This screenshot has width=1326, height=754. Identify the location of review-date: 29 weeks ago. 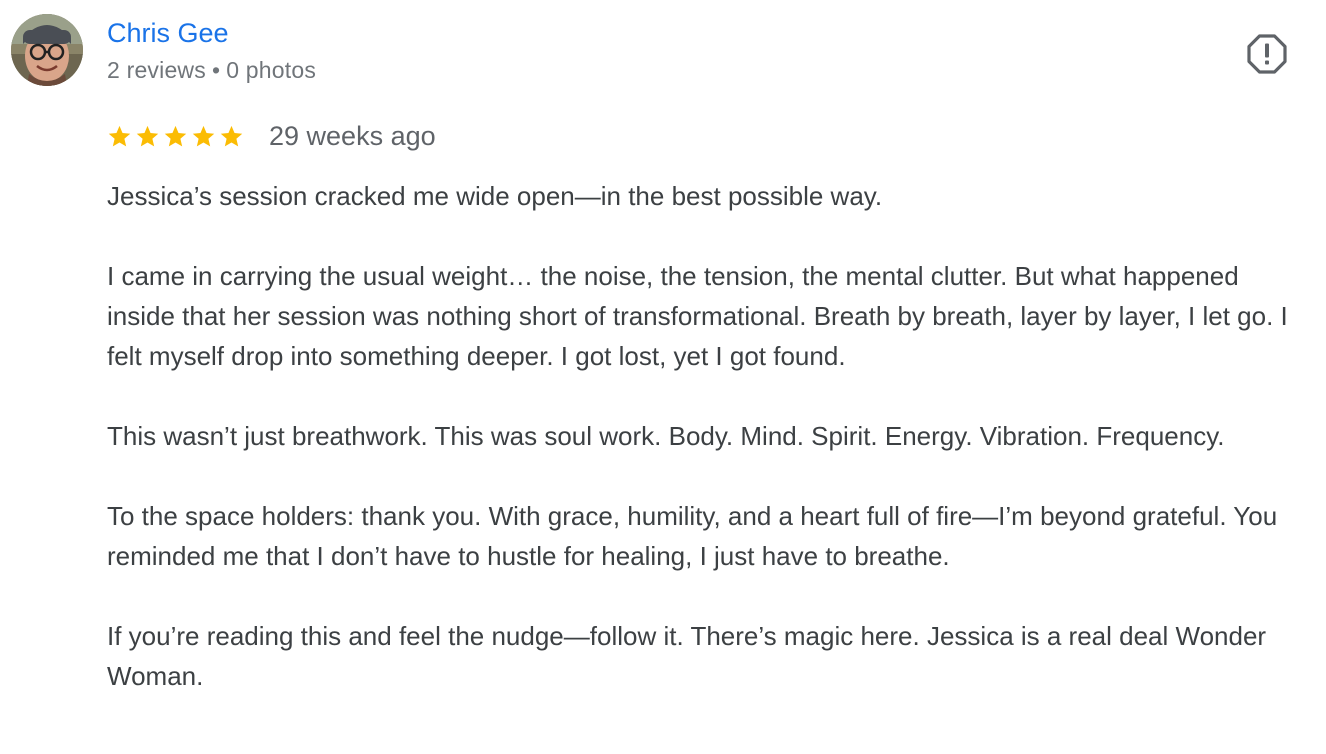
(352, 136).